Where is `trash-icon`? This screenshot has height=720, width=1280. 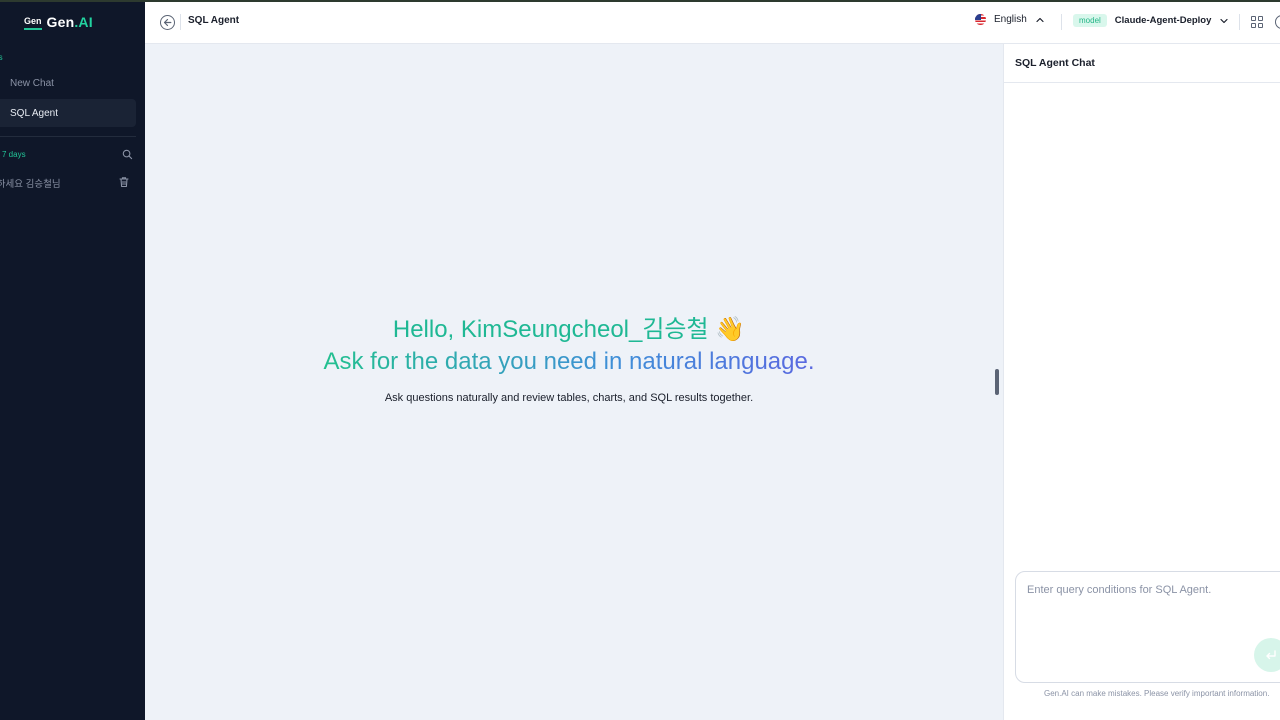 trash-icon is located at coordinates (124, 182).